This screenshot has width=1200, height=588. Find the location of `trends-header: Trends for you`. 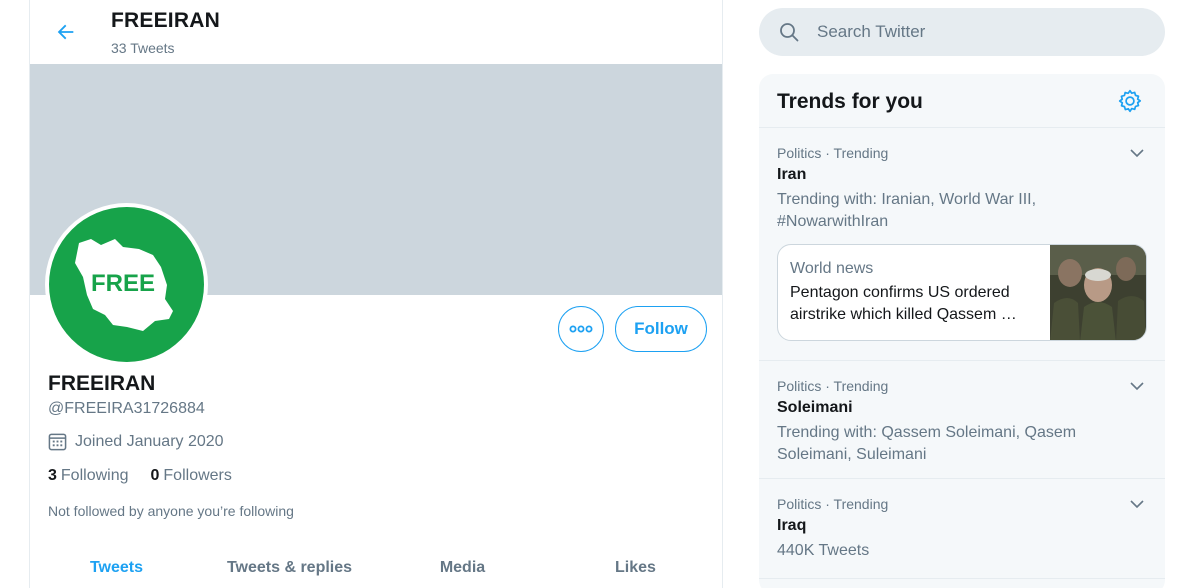

trends-header: Trends for you is located at coordinates (962, 101).